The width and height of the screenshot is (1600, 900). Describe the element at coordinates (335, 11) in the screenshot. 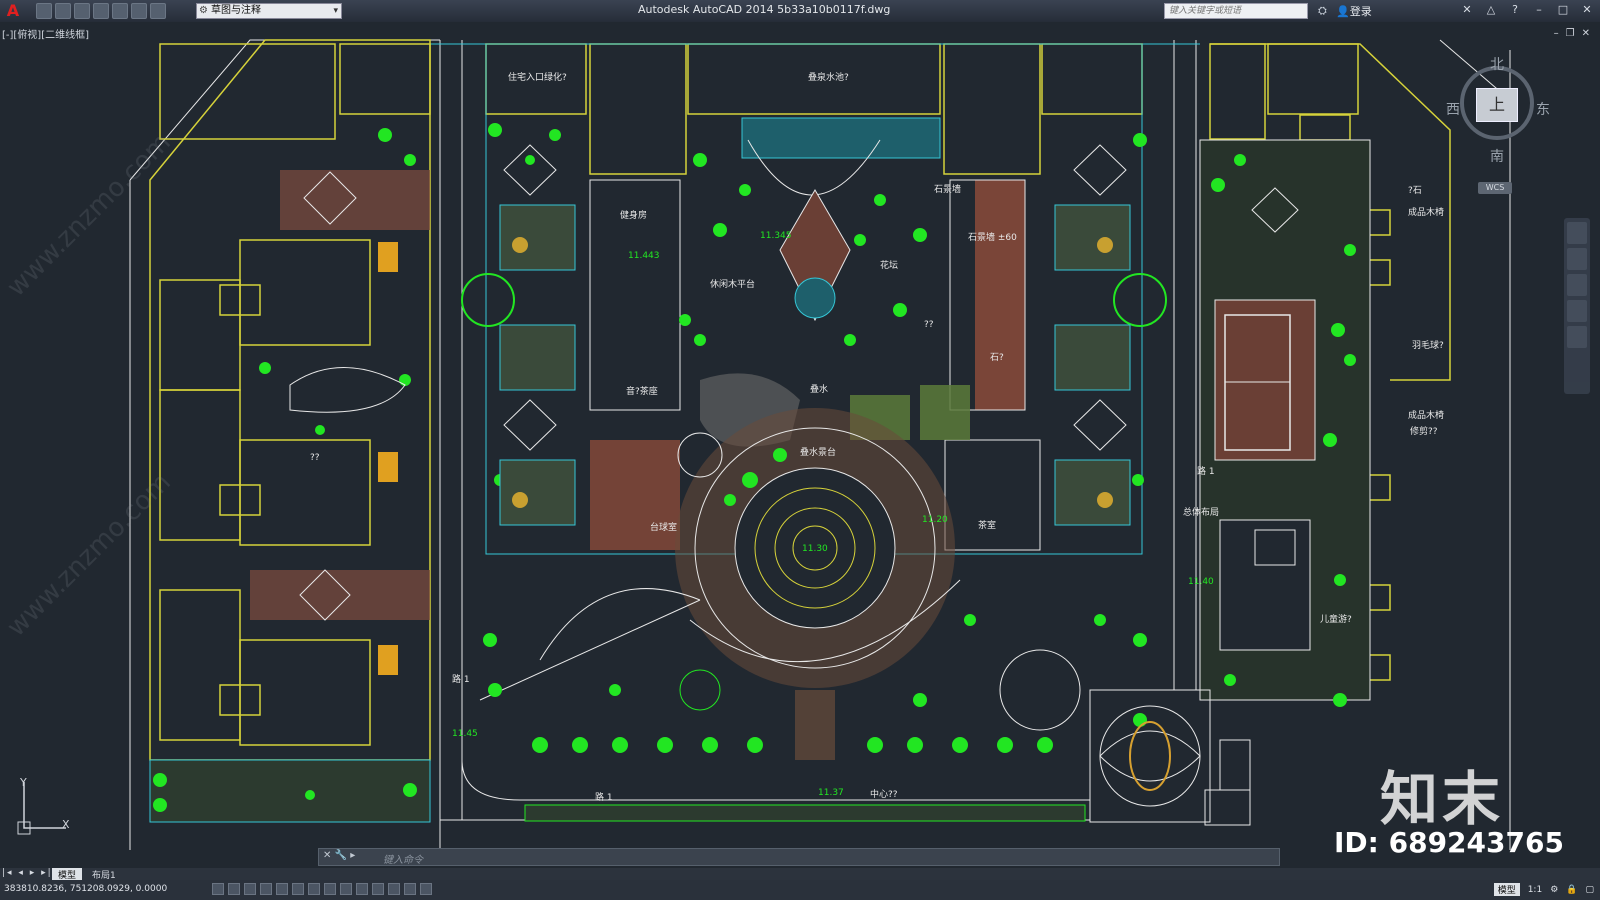

I see `chevron-down-icon: ▾` at that location.